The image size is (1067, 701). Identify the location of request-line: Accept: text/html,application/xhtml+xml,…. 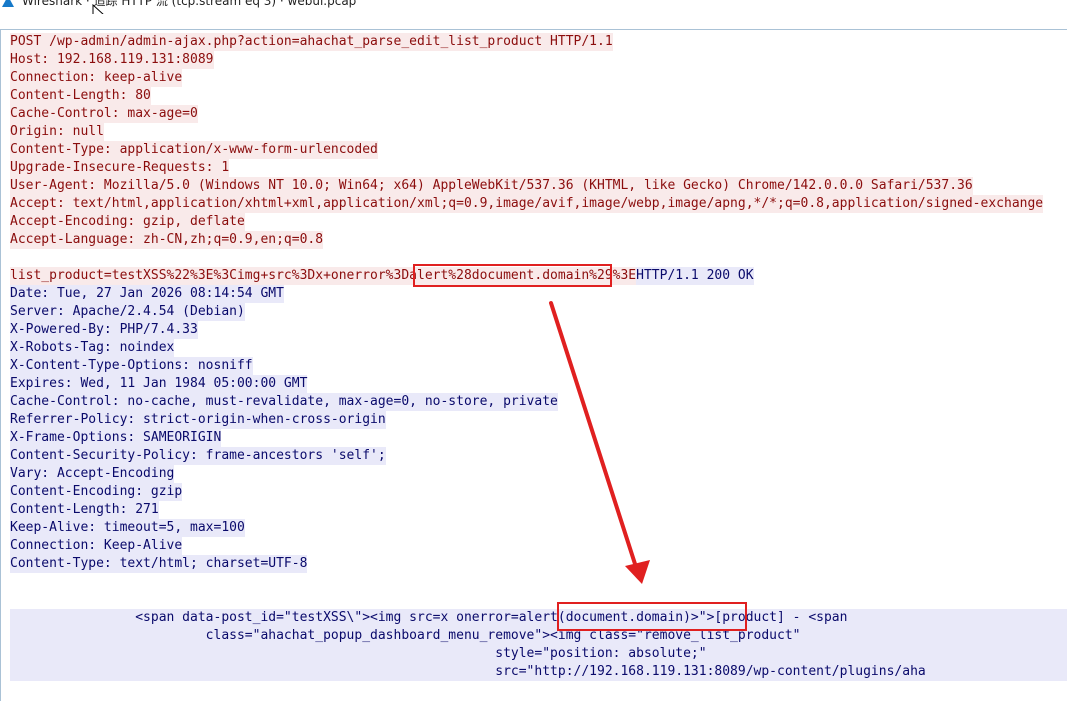
(527, 204).